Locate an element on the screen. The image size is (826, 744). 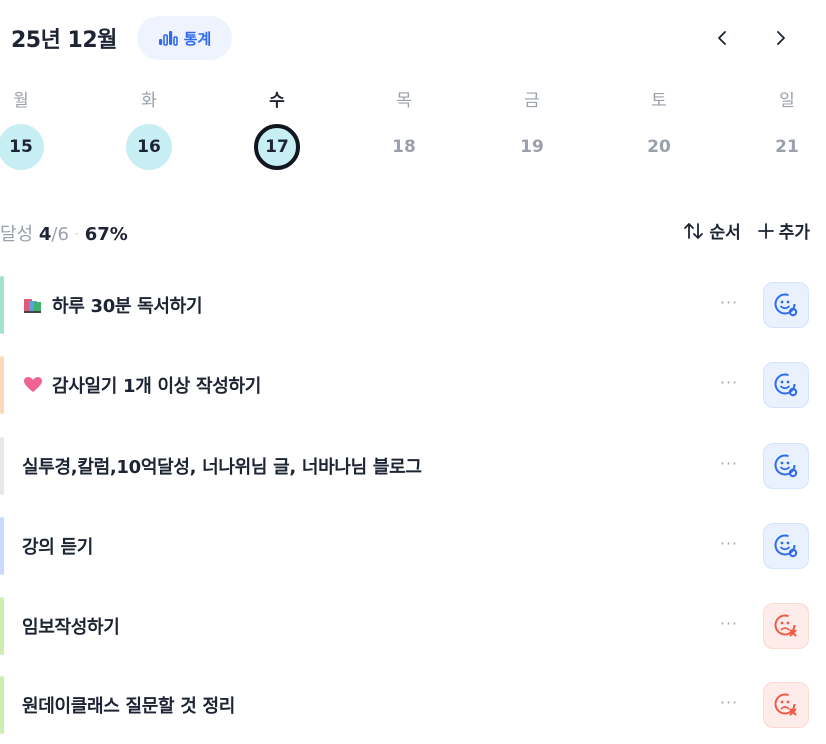
chevron-right-icon is located at coordinates (781, 38).